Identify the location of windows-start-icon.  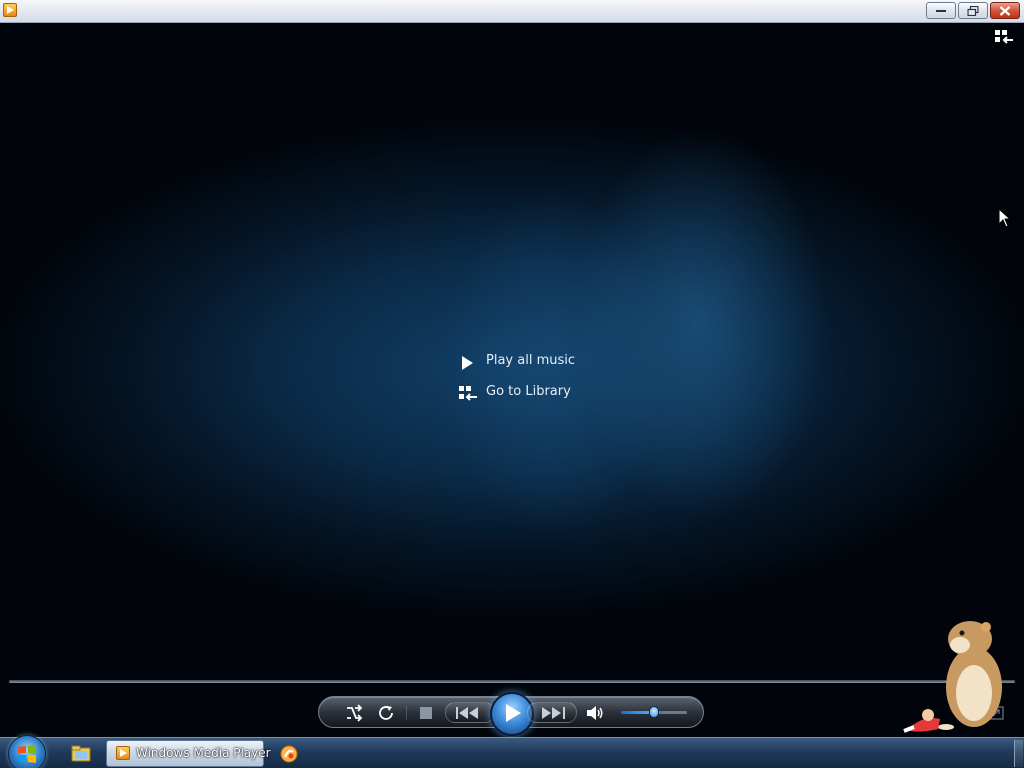
(27, 754).